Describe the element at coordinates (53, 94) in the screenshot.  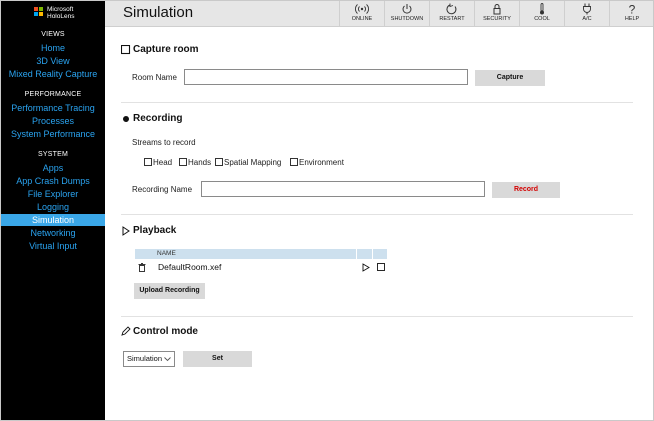
I see `section-title-performance: PERFORMANCE` at that location.